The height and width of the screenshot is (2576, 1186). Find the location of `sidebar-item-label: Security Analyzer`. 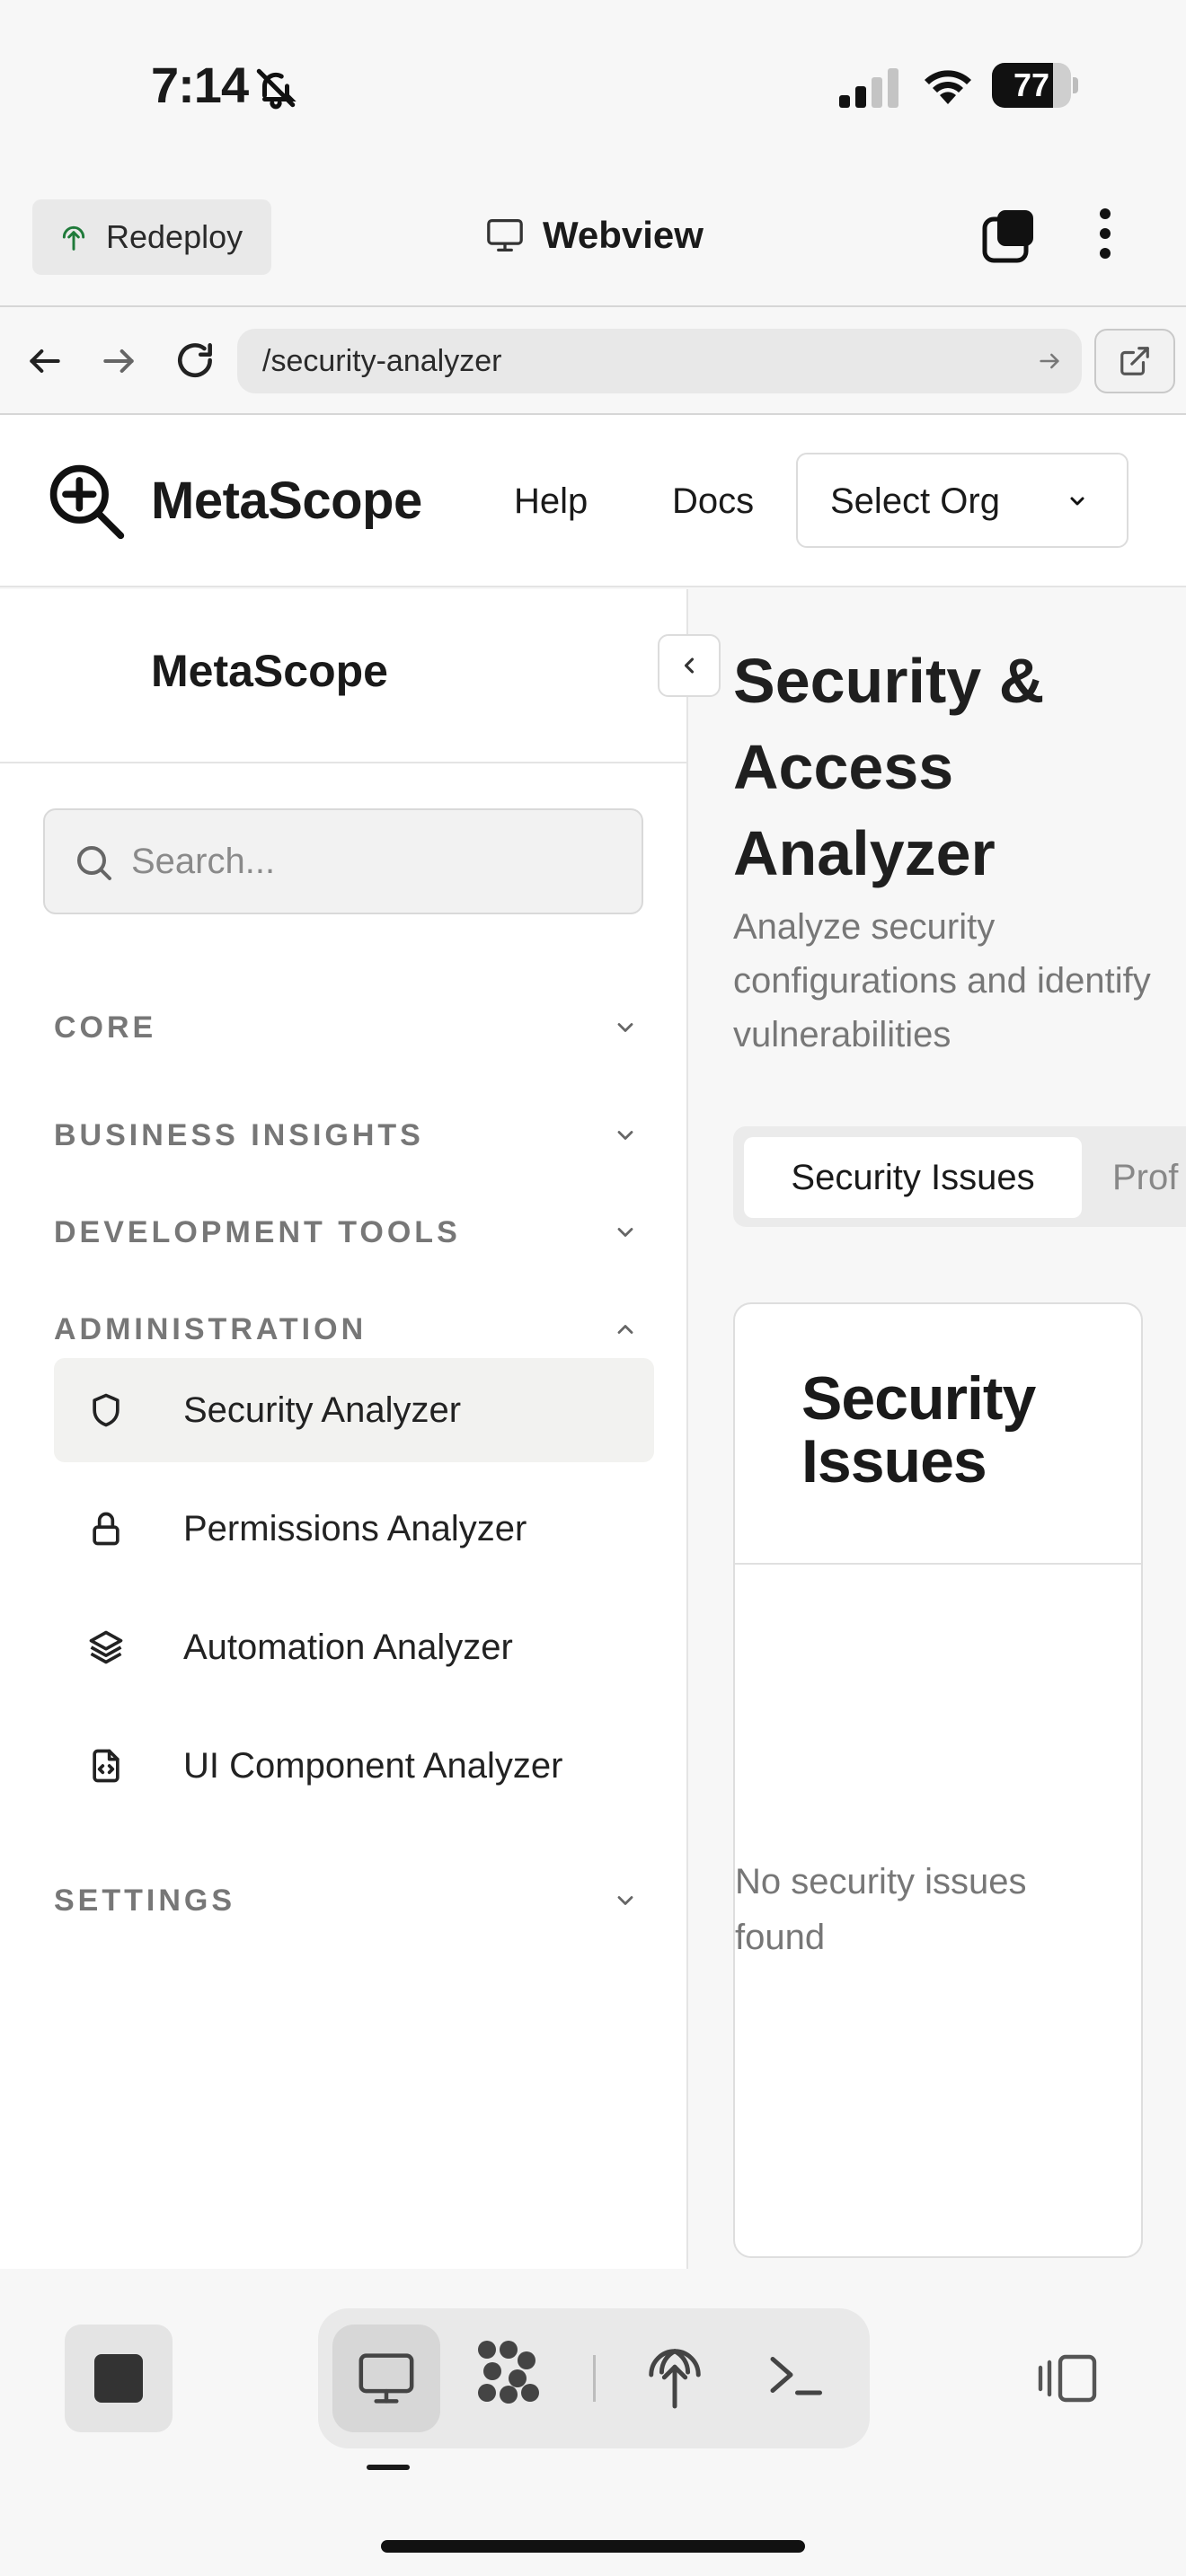

sidebar-item-label: Security Analyzer is located at coordinates (322, 1409).